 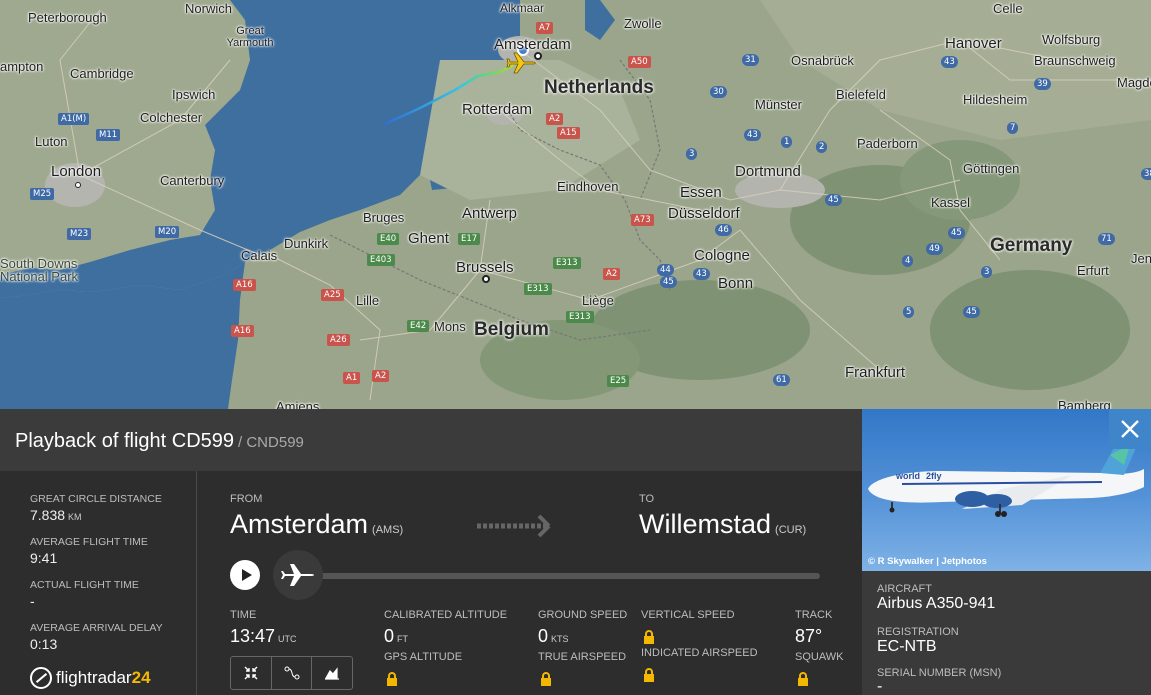 What do you see at coordinates (332, 295) in the screenshot?
I see `road-shield: A25` at bounding box center [332, 295].